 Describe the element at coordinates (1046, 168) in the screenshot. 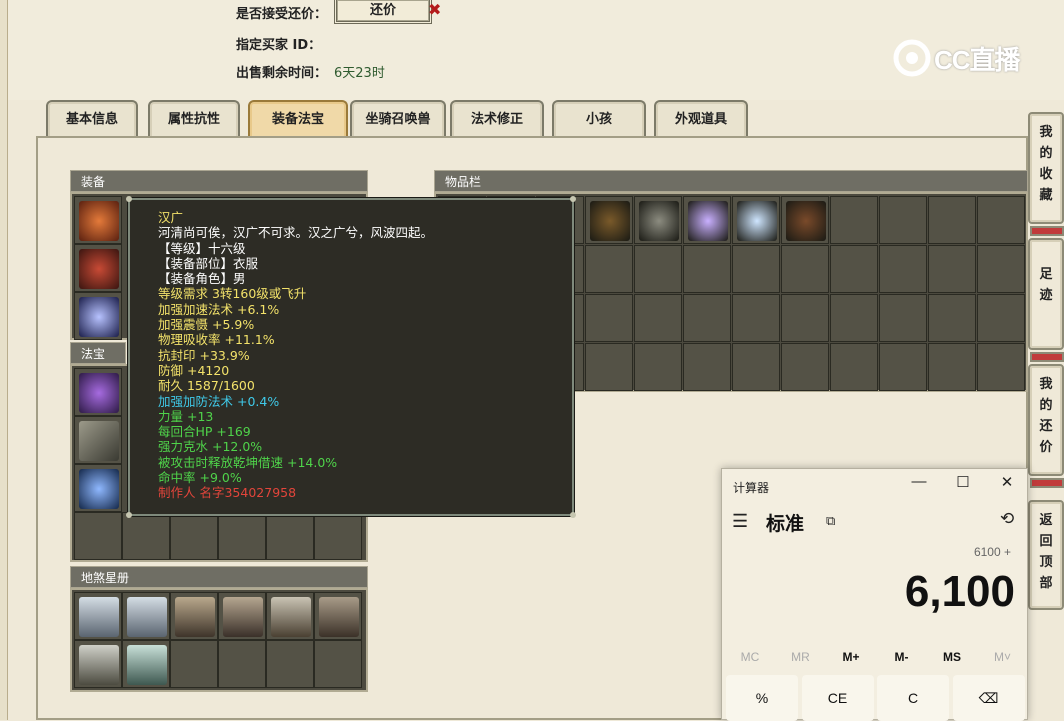

I see `sidebar-favorites-button: 我的收藏` at that location.